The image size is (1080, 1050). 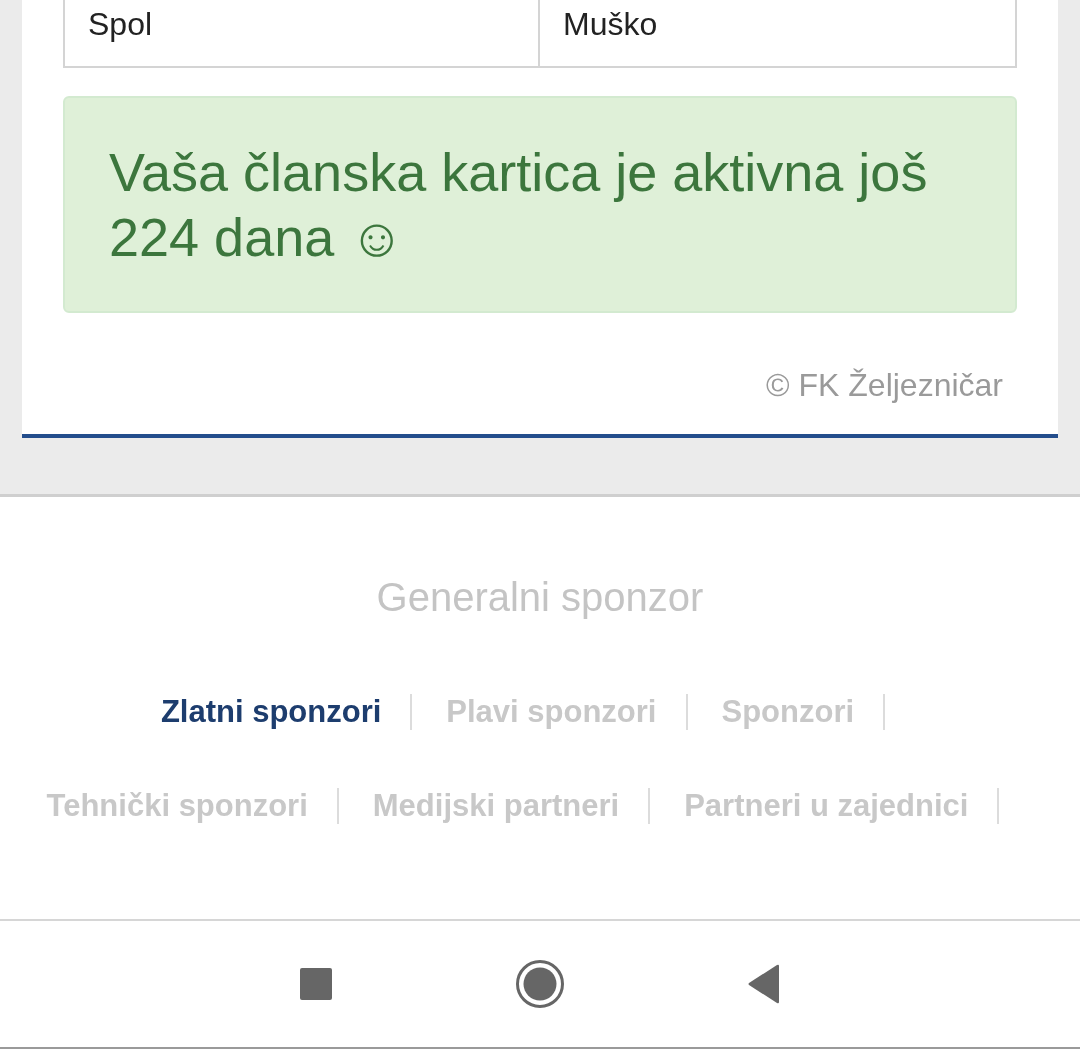 What do you see at coordinates (540, 984) in the screenshot?
I see `circle-icon` at bounding box center [540, 984].